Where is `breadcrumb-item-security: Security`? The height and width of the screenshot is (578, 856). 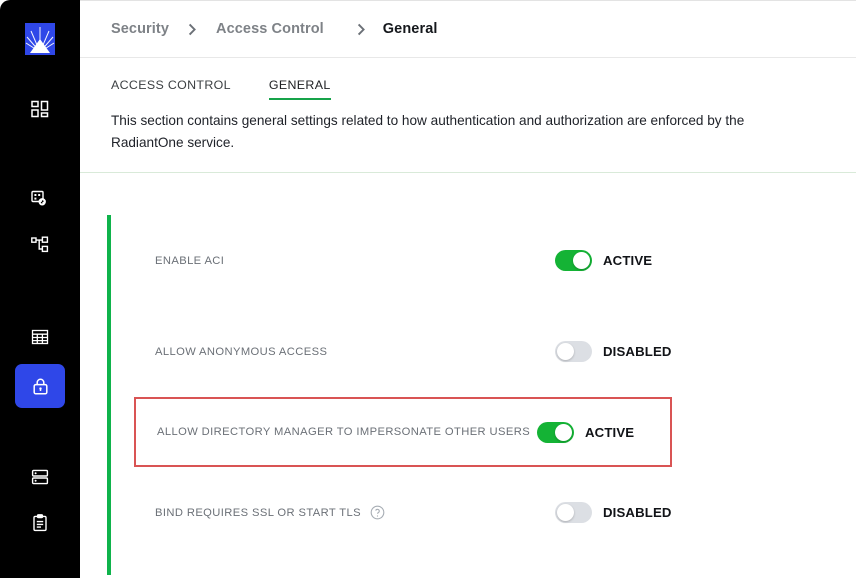 breadcrumb-item-security: Security is located at coordinates (140, 29).